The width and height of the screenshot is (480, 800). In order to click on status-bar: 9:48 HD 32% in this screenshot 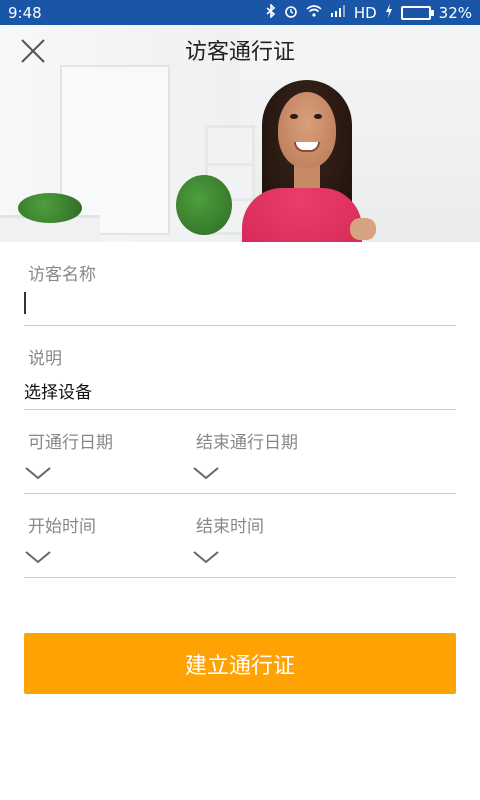, I will do `click(240, 12)`.